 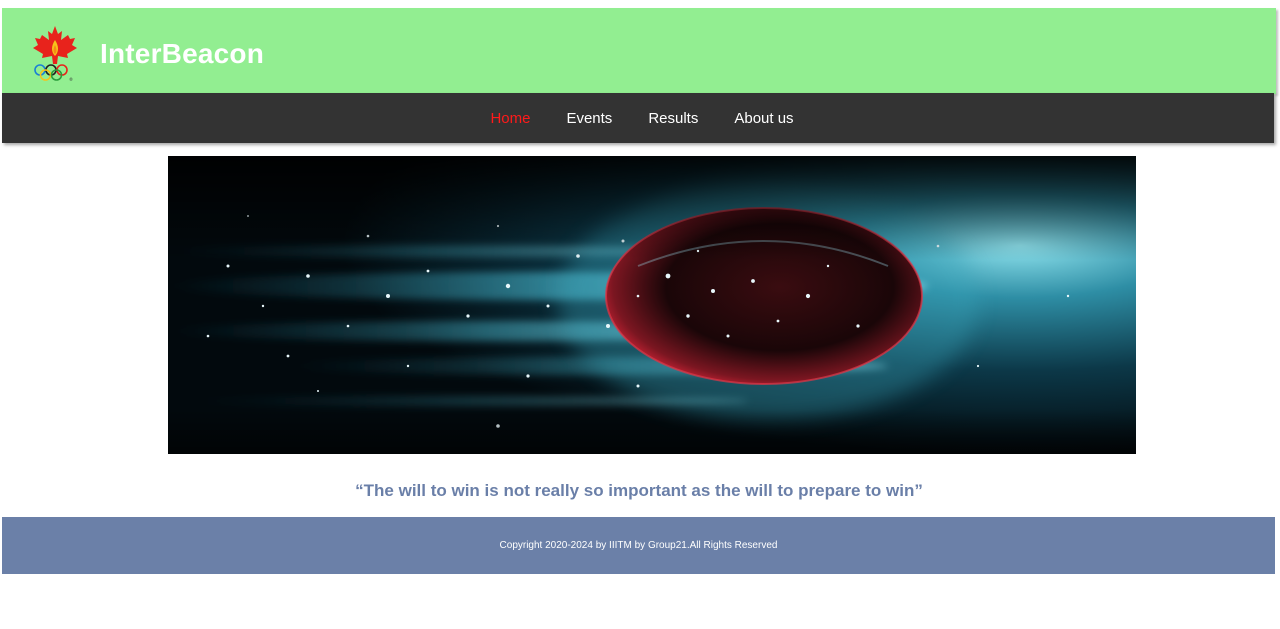 I want to click on nav-list: Home Events Results About us, so click(x=638, y=118).